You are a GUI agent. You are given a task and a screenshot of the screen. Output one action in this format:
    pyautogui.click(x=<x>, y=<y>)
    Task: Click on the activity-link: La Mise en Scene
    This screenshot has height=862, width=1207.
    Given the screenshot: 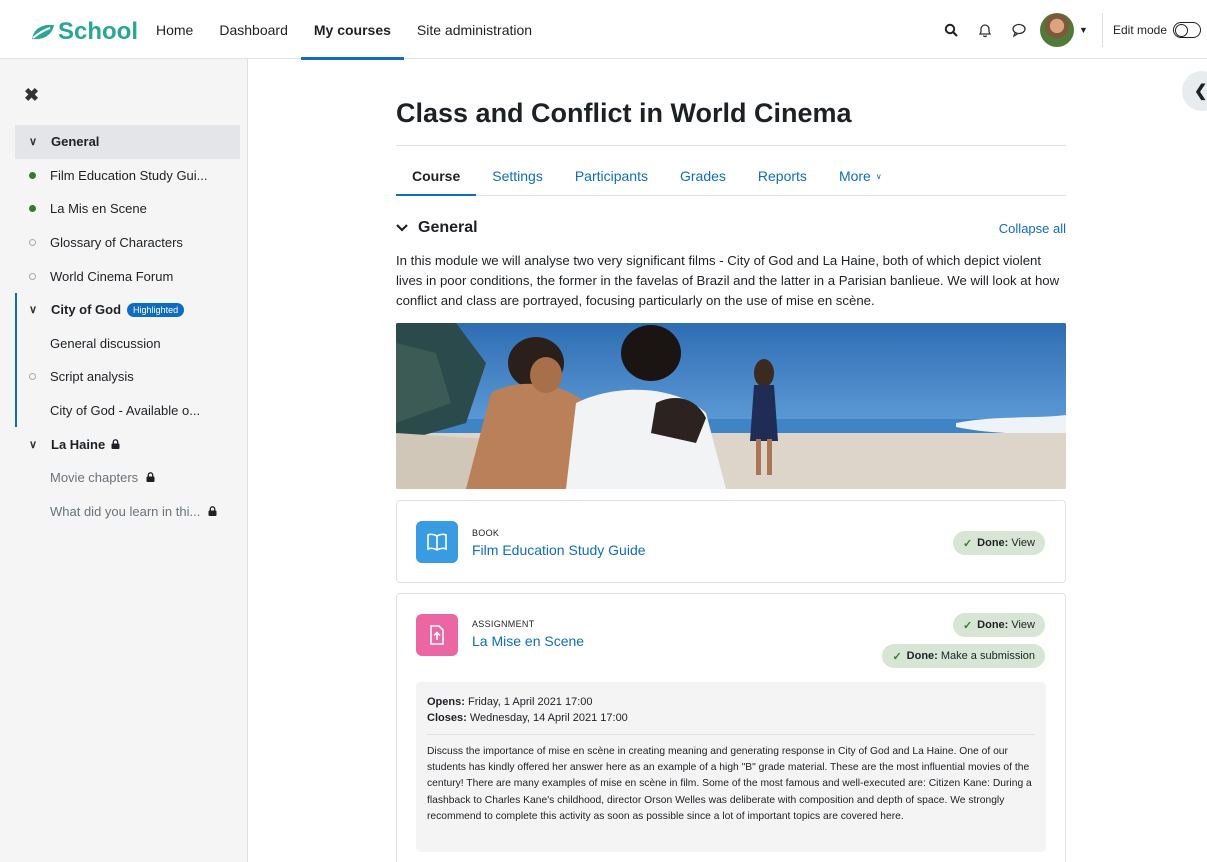 What is the action you would take?
    pyautogui.click(x=528, y=641)
    